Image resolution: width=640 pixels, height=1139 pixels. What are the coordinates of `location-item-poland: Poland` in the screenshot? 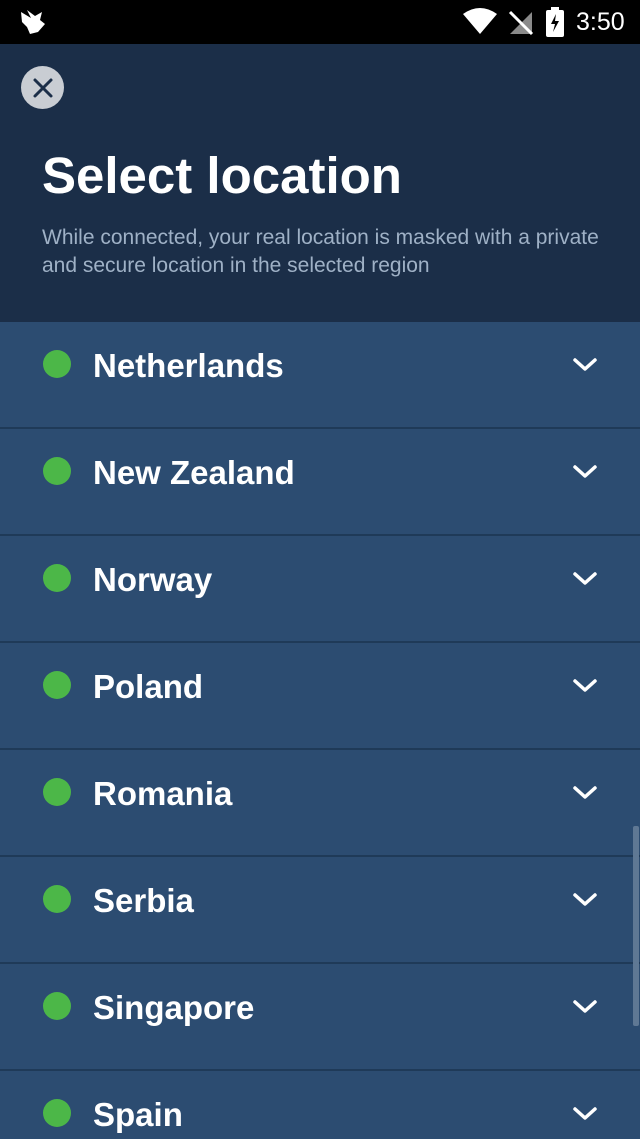 It's located at (320, 696).